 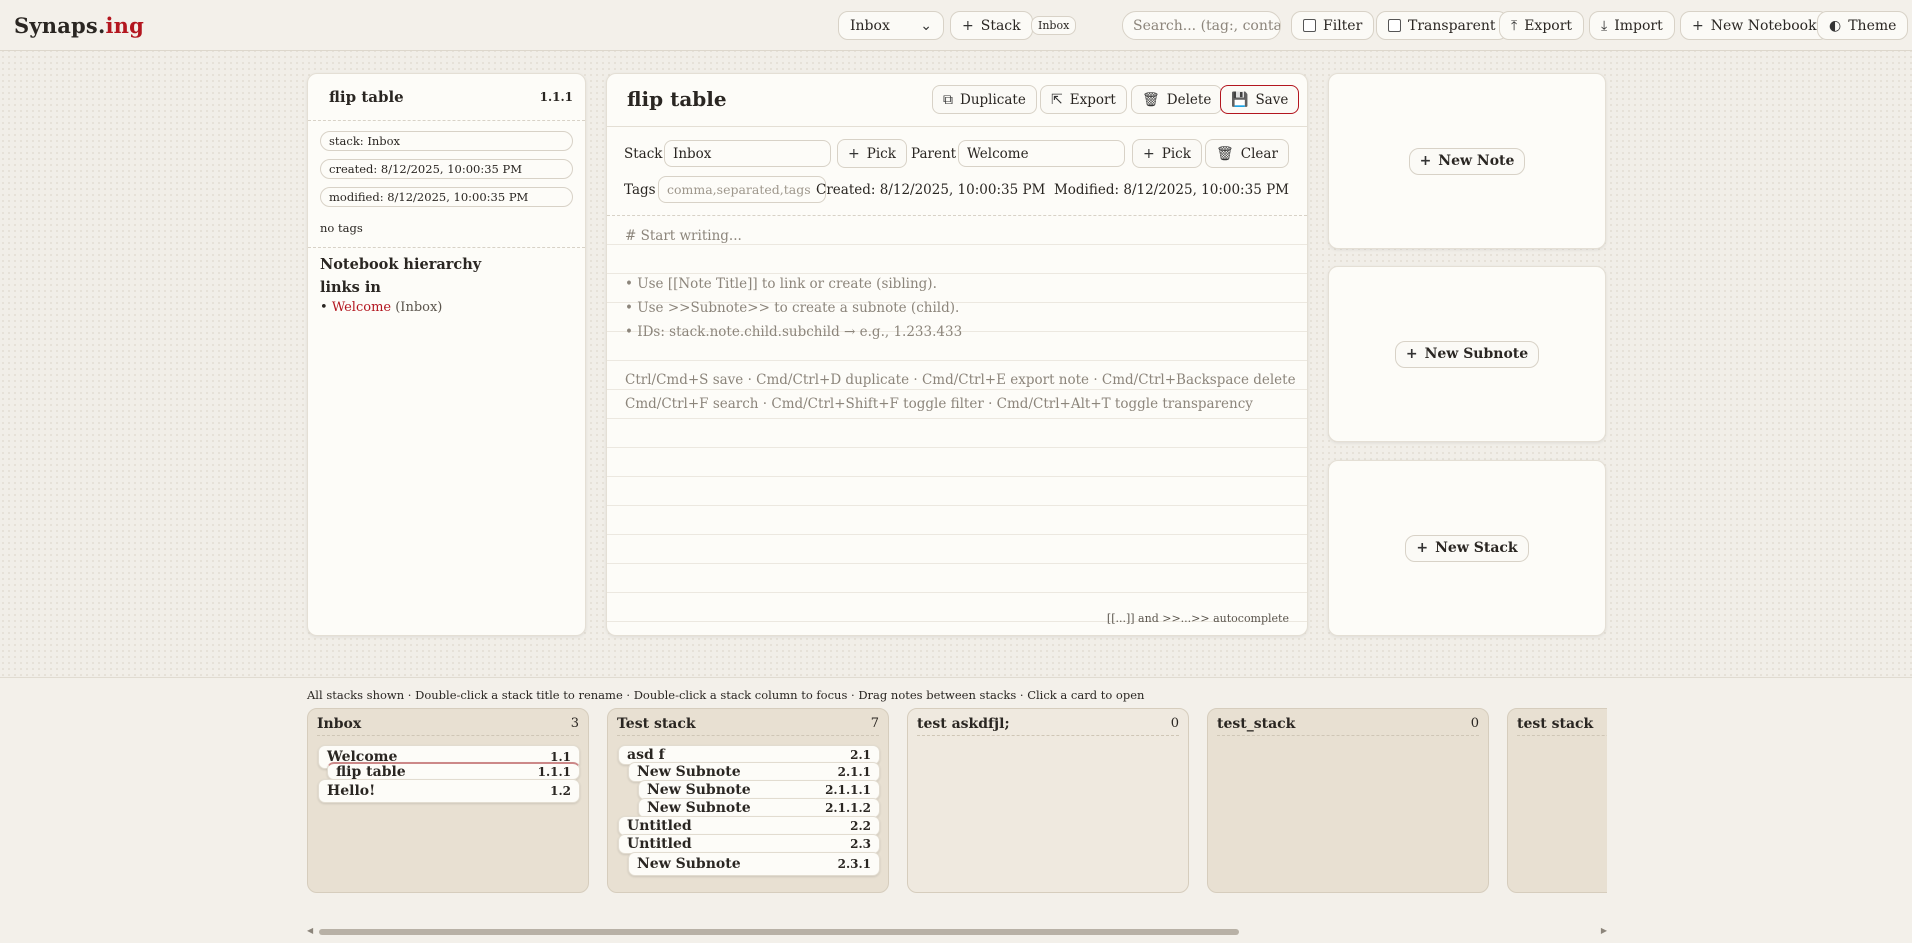 I want to click on stack-title: test_stack, so click(x=1256, y=724).